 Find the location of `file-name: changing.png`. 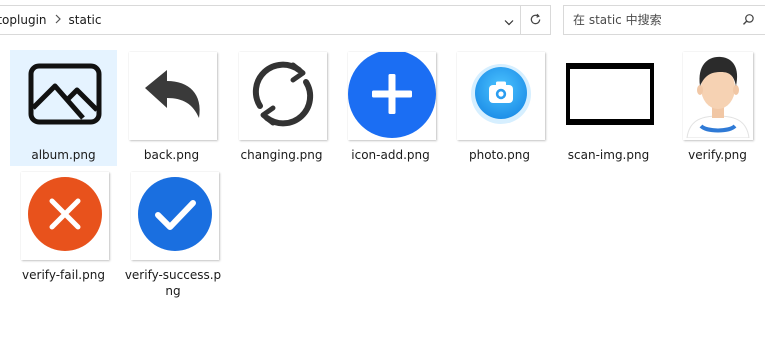

file-name: changing.png is located at coordinates (281, 155).